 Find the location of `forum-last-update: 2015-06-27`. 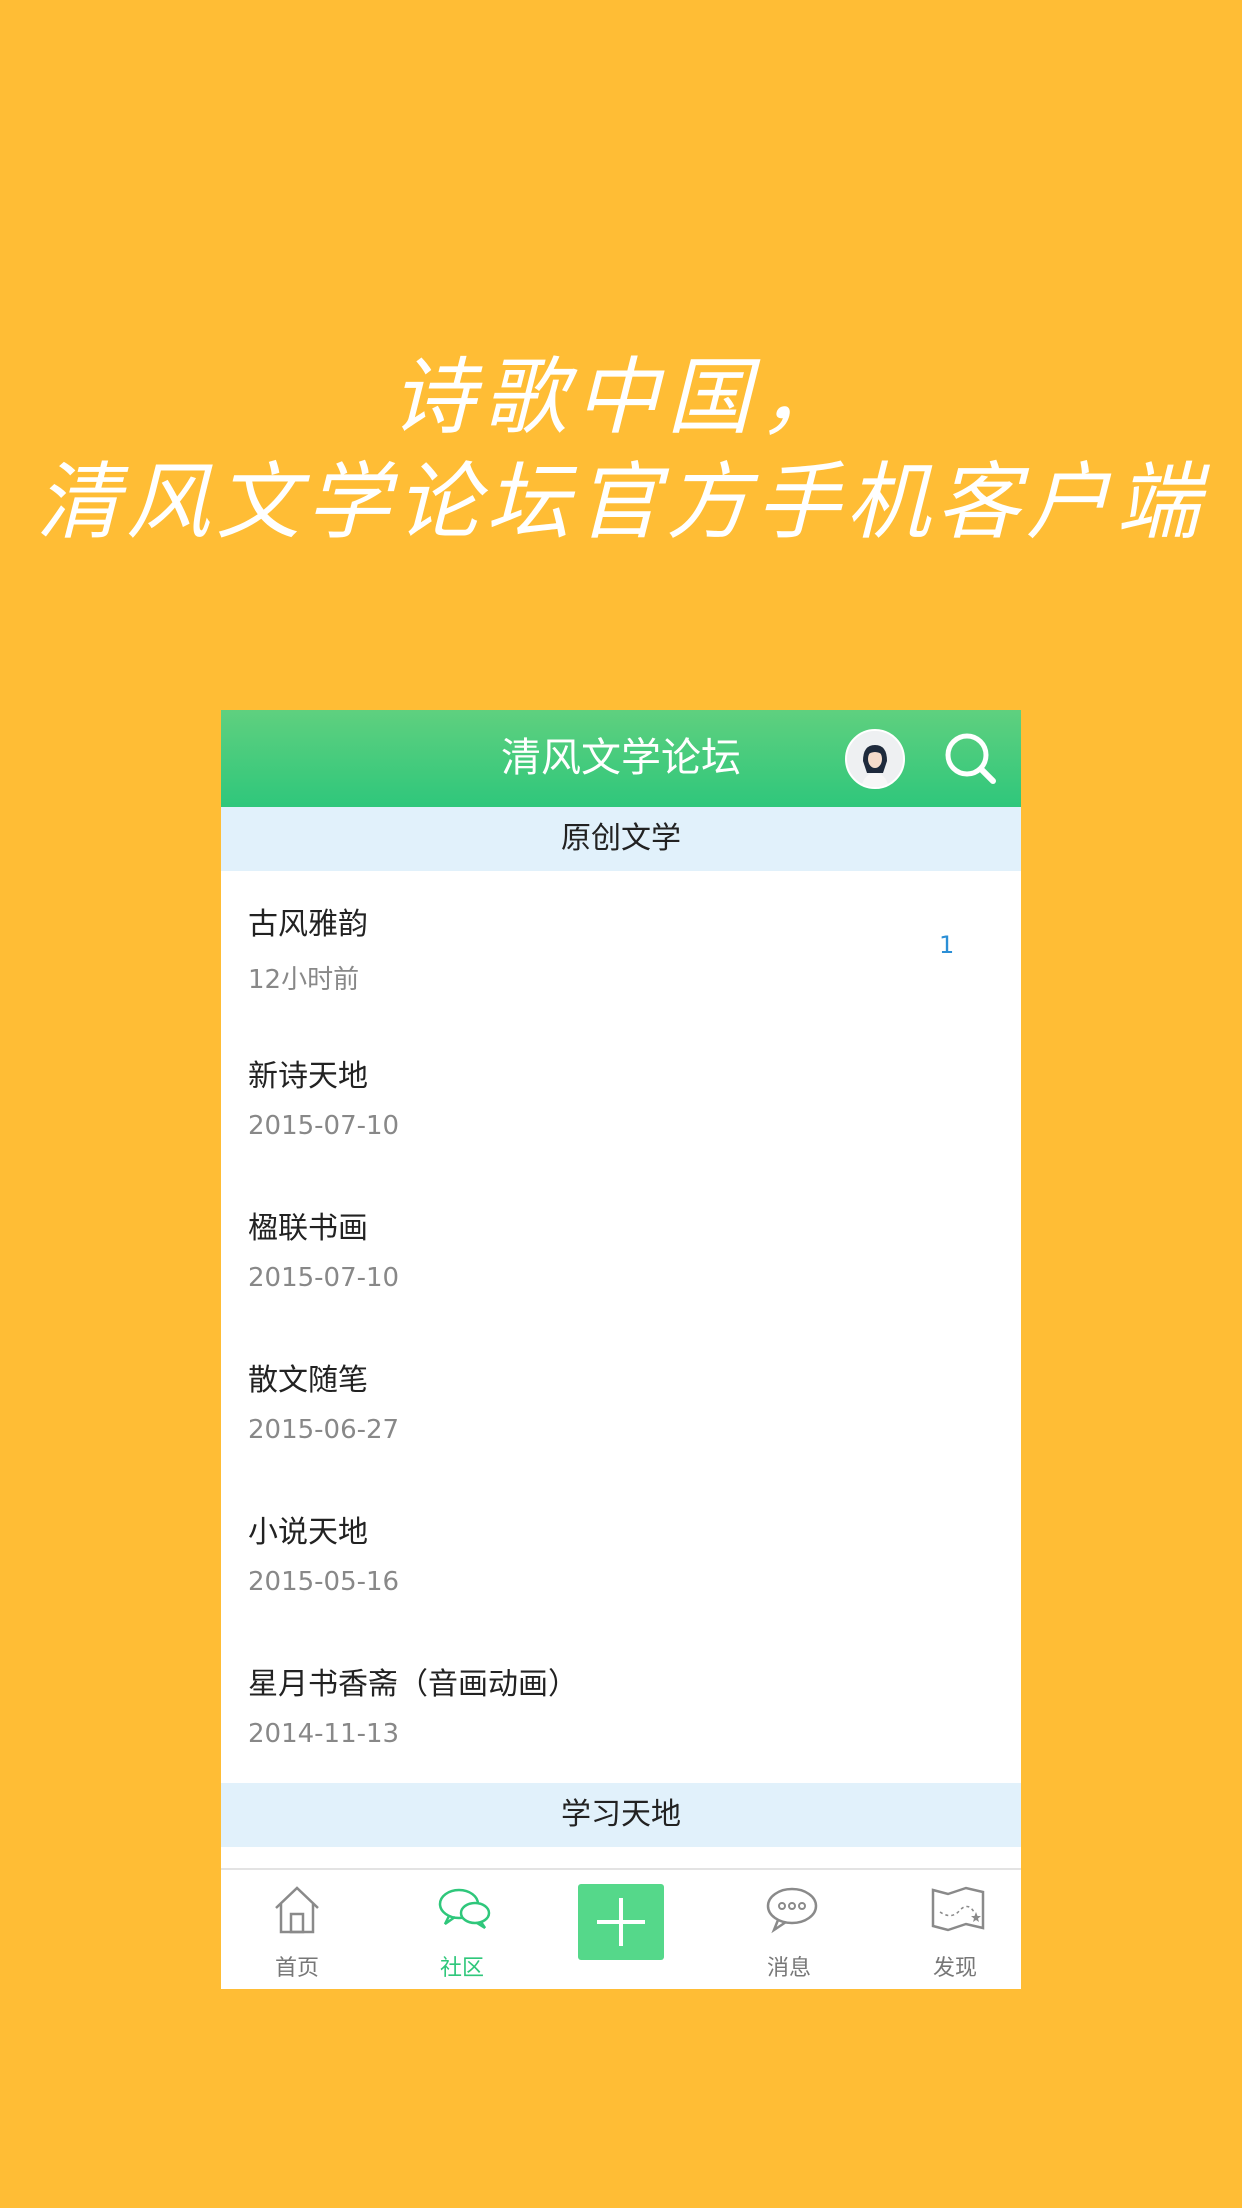

forum-last-update: 2015-06-27 is located at coordinates (324, 1430).